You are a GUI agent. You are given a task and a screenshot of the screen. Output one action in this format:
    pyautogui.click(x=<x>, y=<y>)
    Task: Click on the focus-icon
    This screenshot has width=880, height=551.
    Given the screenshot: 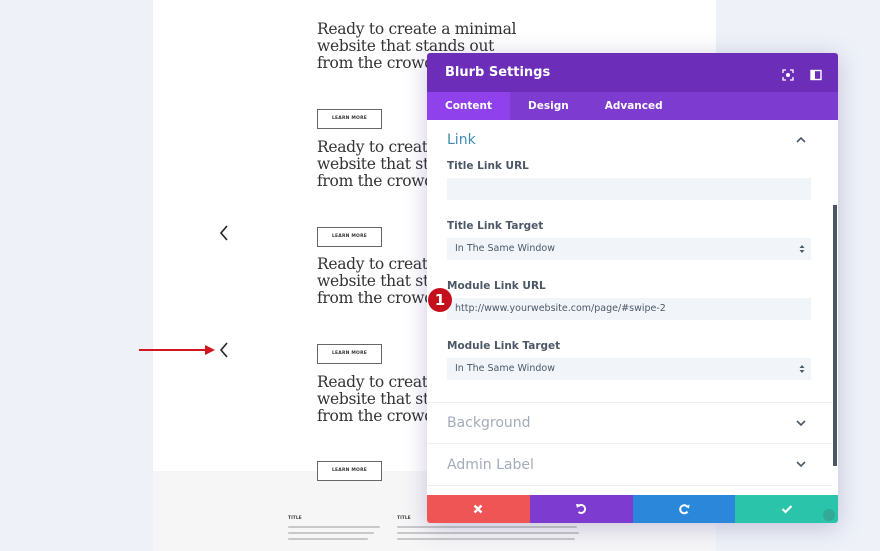 What is the action you would take?
    pyautogui.click(x=788, y=73)
    